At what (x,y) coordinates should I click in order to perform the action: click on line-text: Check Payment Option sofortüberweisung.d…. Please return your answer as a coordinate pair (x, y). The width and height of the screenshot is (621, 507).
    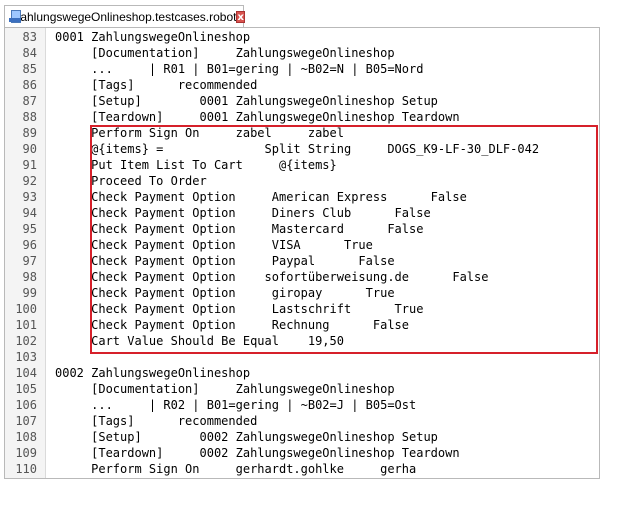
    Looking at the image, I should click on (271, 277).